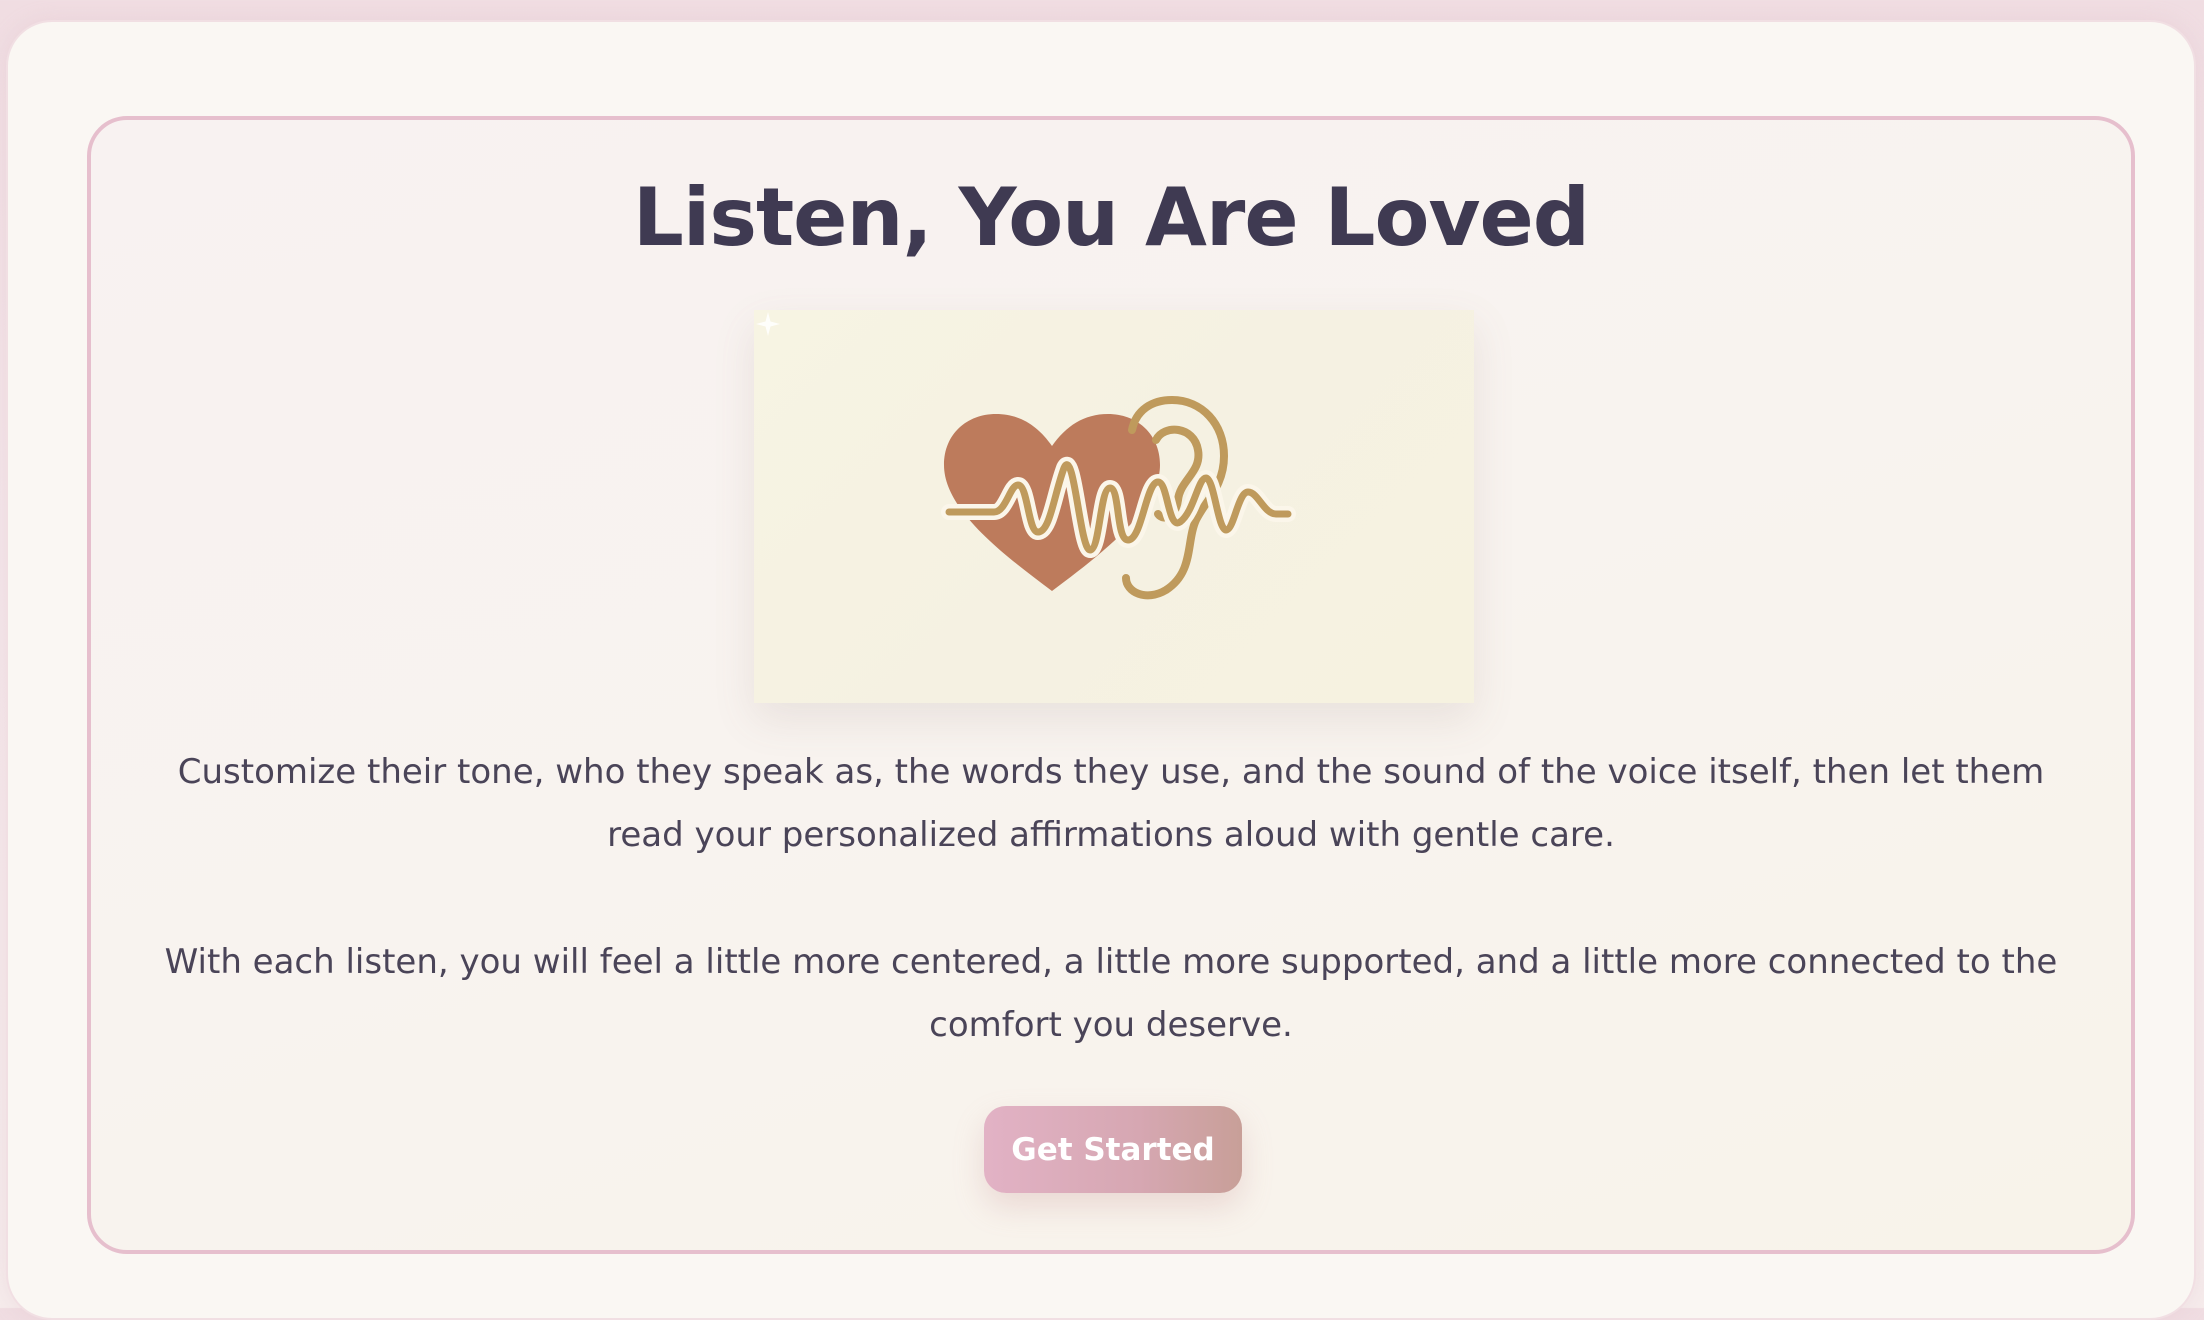 The height and width of the screenshot is (1320, 2204). I want to click on heart-ear-icon, so click(1118, 497).